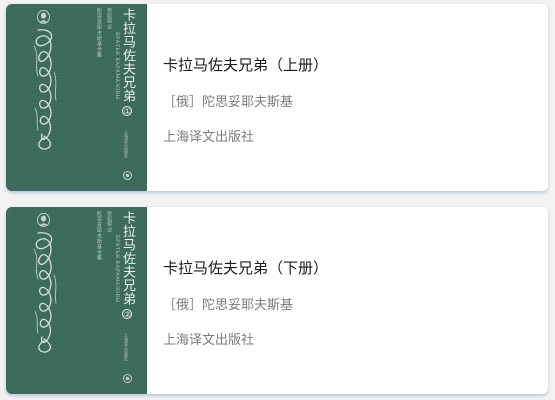  I want to click on cover-title: 卡拉马佐夫兄弟 ②, so click(127, 265).